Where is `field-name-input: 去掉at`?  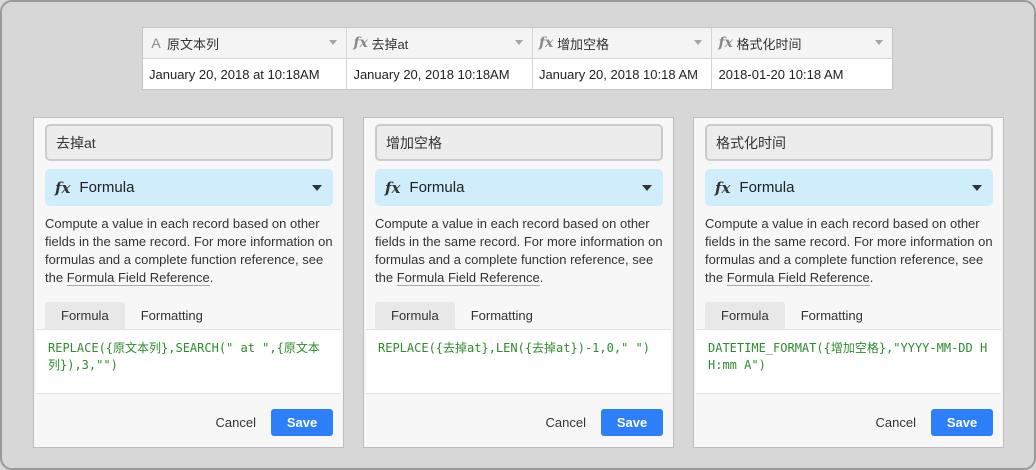
field-name-input: 去掉at is located at coordinates (189, 142).